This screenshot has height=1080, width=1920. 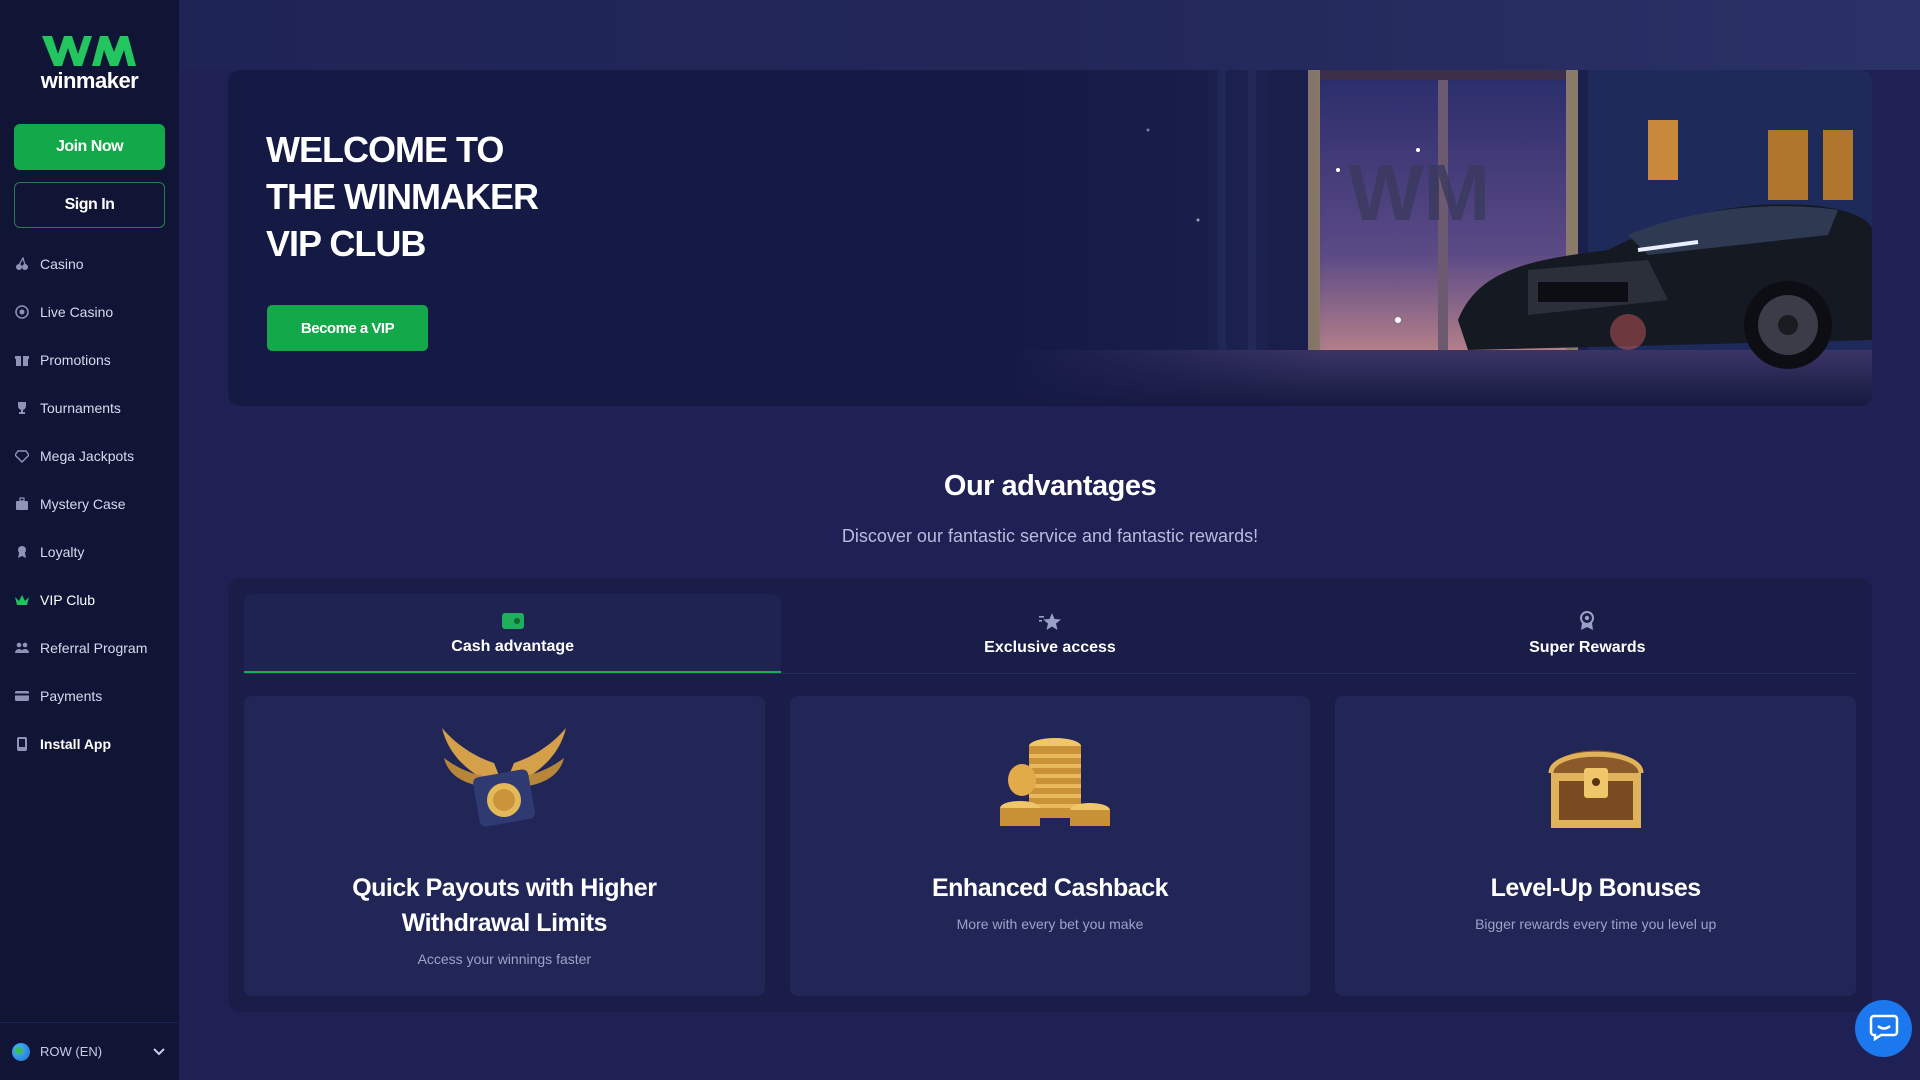 I want to click on sign-in-button: Sign In, so click(x=89, y=205).